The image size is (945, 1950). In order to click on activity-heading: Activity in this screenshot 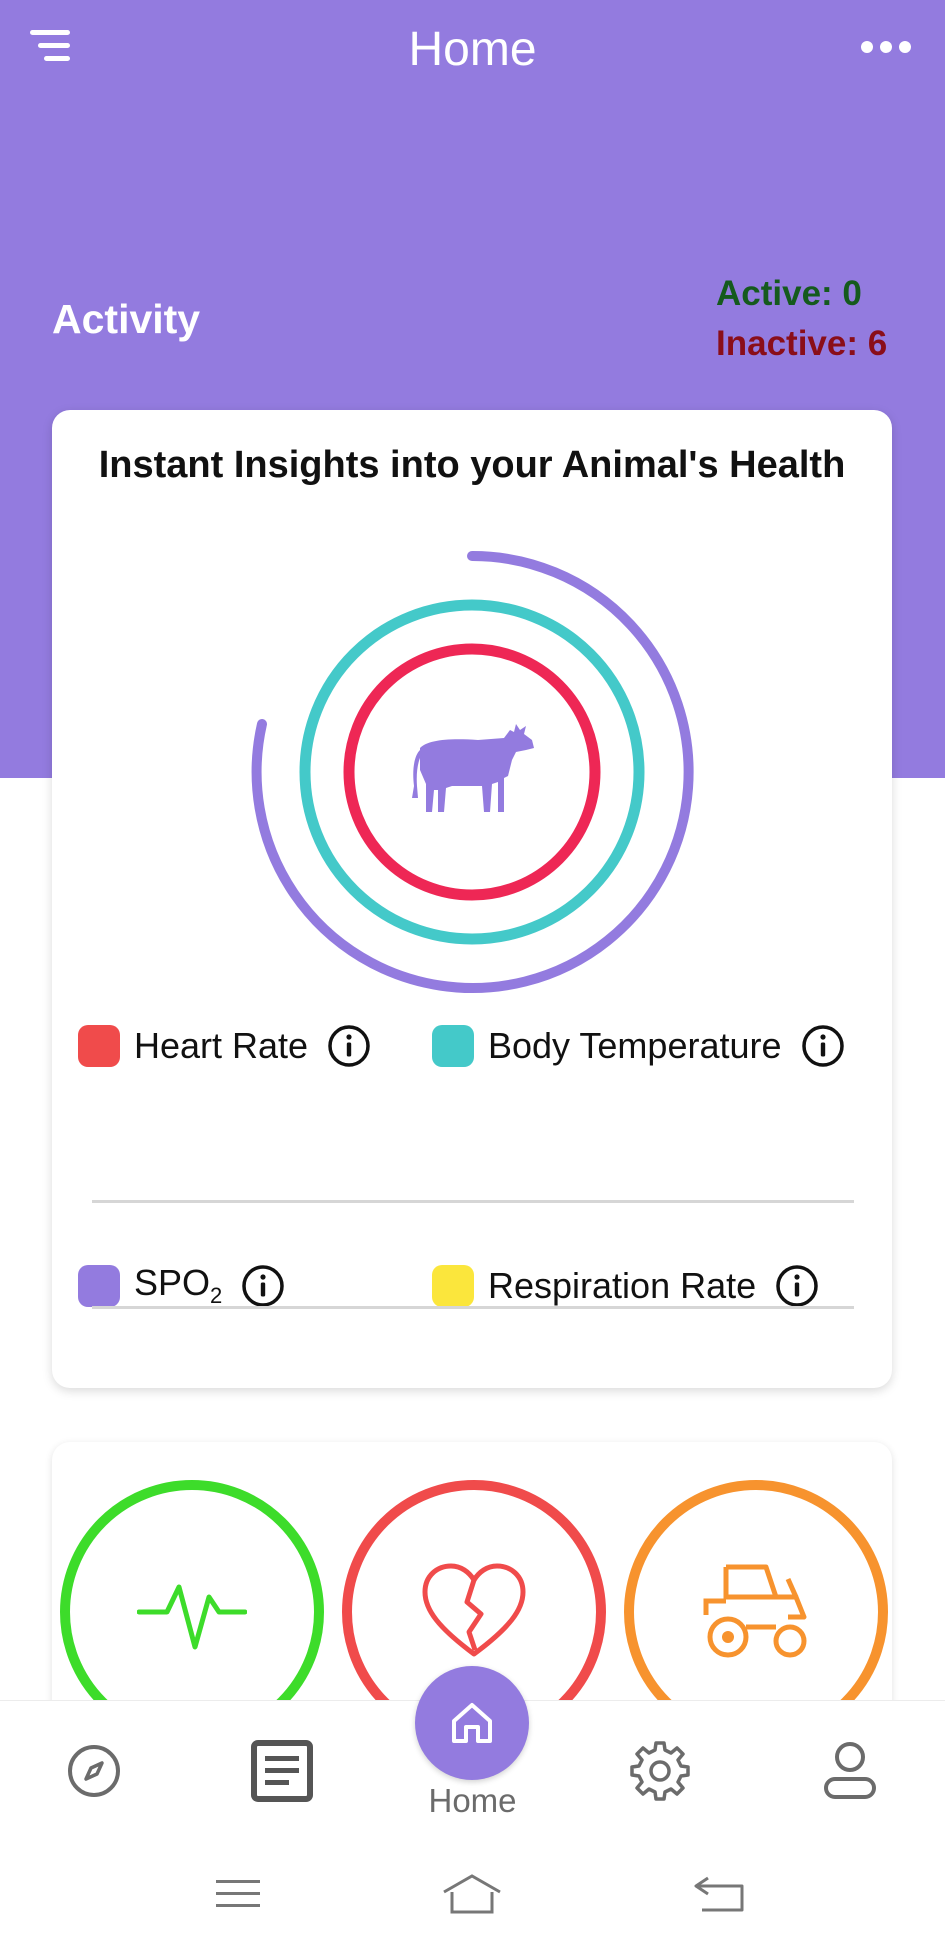, I will do `click(126, 319)`.